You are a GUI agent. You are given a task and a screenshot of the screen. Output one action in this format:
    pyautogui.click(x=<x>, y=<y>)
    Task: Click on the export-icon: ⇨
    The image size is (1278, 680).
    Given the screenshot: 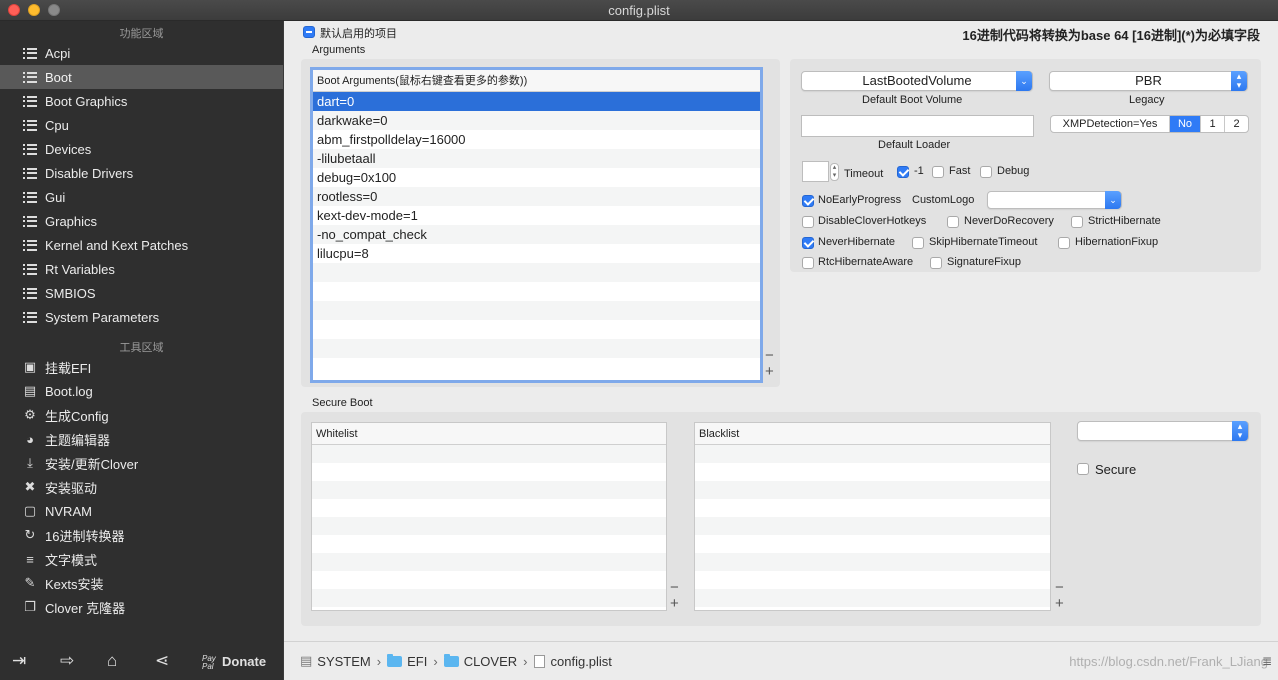 What is the action you would take?
    pyautogui.click(x=67, y=661)
    